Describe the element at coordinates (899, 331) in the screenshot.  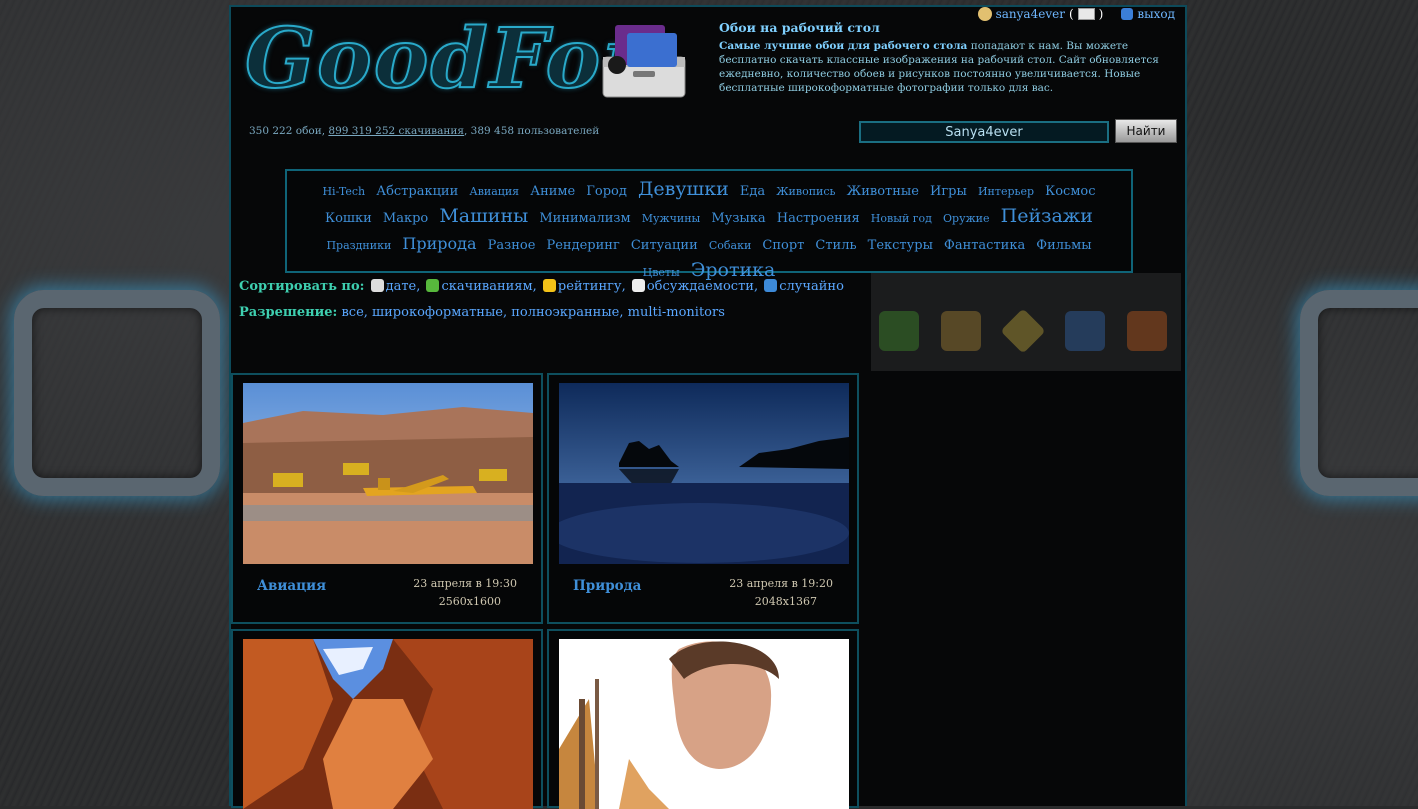
I see `add-icon` at that location.